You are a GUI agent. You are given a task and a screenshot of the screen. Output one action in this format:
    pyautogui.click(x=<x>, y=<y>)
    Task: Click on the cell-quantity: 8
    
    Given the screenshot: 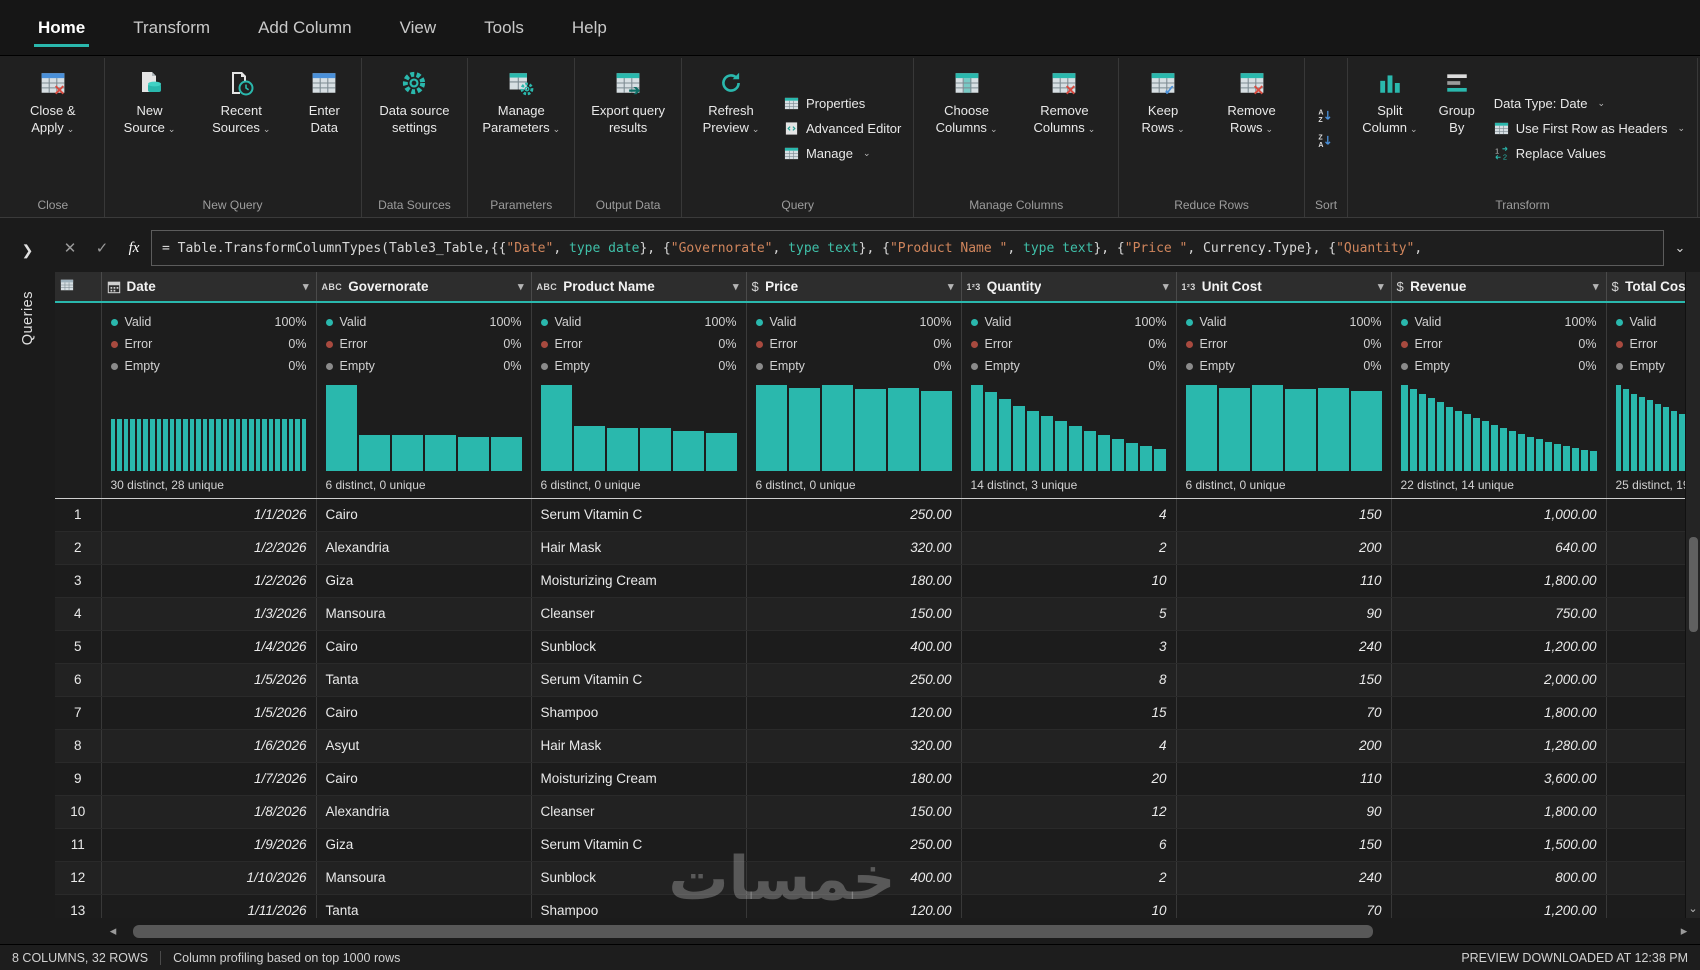 What is the action you would take?
    pyautogui.click(x=1069, y=680)
    